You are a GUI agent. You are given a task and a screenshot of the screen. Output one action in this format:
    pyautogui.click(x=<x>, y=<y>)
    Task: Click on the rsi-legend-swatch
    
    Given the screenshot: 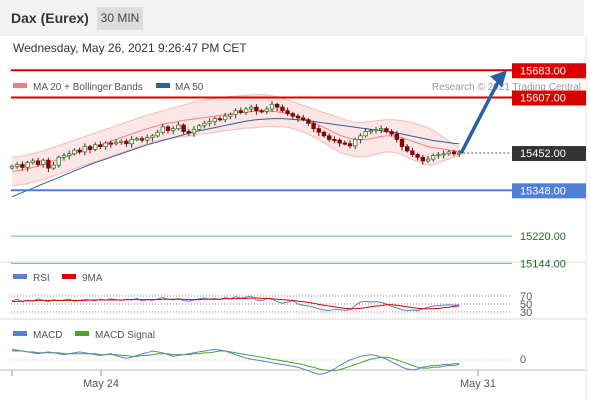 What is the action you would take?
    pyautogui.click(x=20, y=276)
    